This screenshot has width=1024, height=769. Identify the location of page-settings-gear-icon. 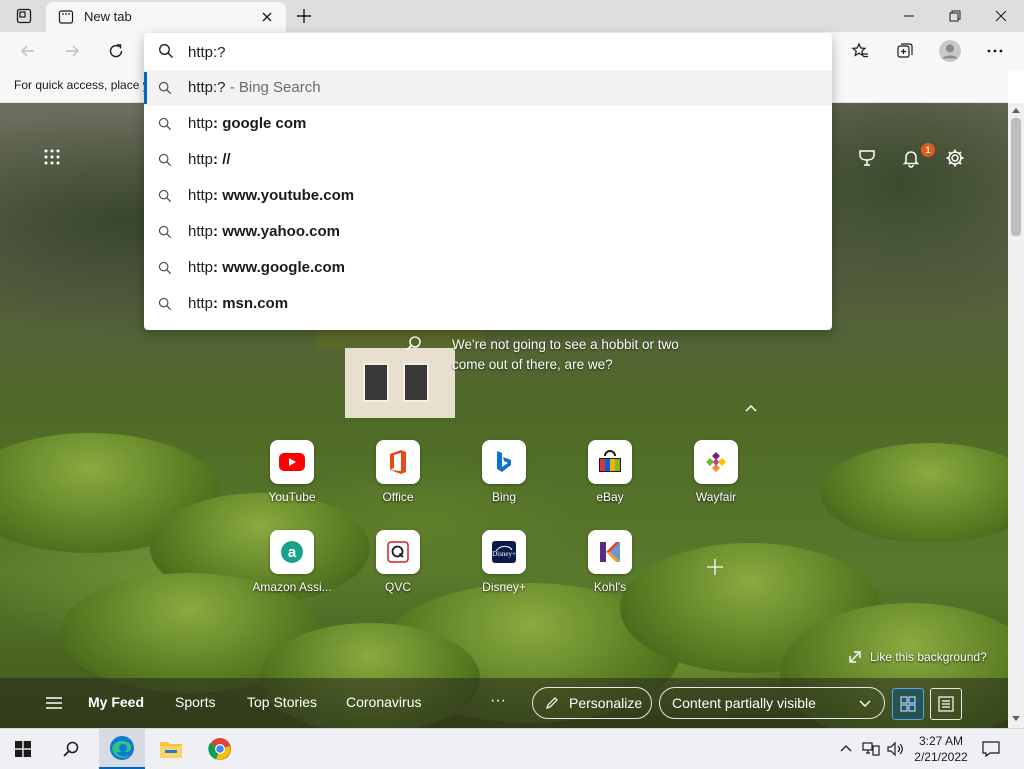
(955, 158).